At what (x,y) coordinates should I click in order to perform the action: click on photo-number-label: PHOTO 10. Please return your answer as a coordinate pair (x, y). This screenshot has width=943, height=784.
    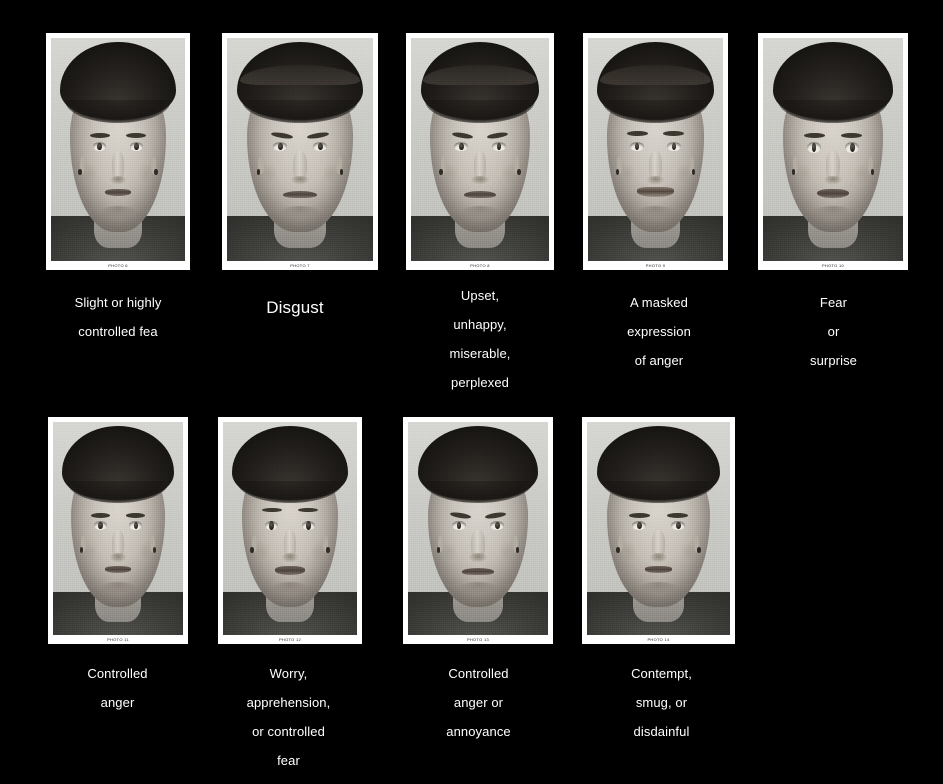
    Looking at the image, I should click on (833, 265).